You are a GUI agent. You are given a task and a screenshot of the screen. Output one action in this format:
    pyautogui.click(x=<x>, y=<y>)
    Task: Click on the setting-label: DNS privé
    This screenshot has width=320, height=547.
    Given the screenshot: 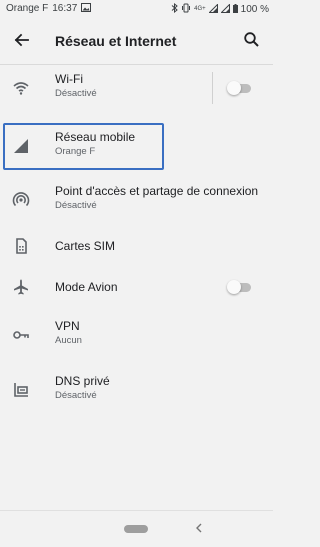 What is the action you would take?
    pyautogui.click(x=82, y=381)
    